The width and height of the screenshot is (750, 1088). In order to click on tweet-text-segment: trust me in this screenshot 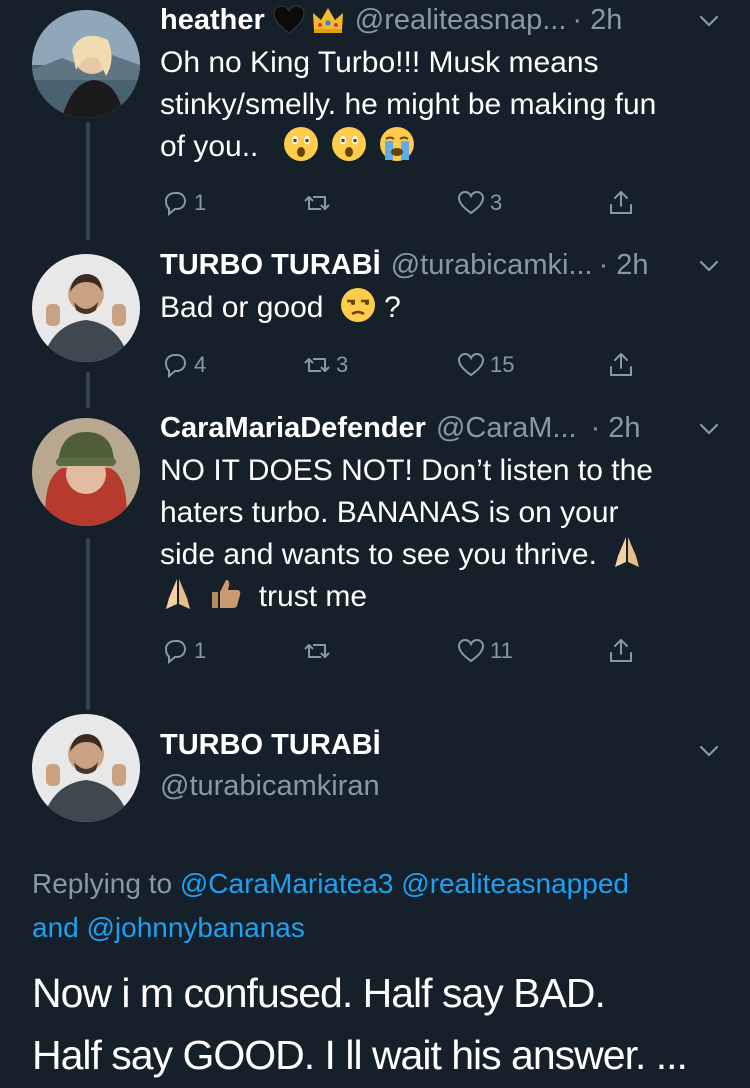, I will do `click(313, 596)`.